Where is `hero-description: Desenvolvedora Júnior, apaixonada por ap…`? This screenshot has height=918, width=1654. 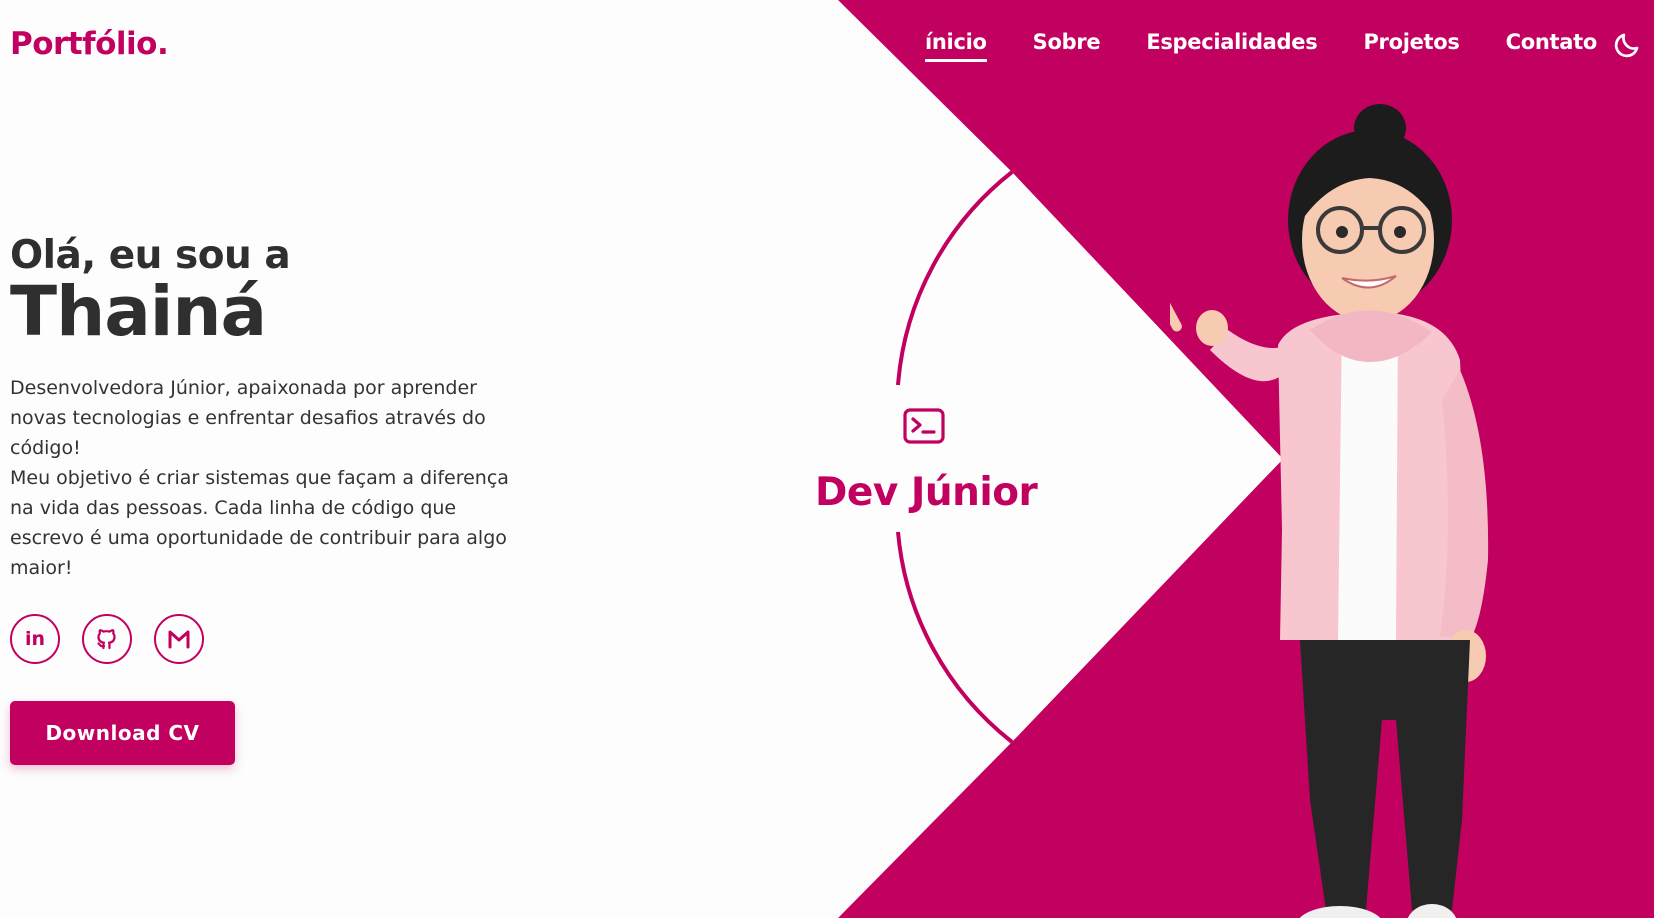 hero-description: Desenvolvedora Júnior, apaixonada por ap… is located at coordinates (280, 478).